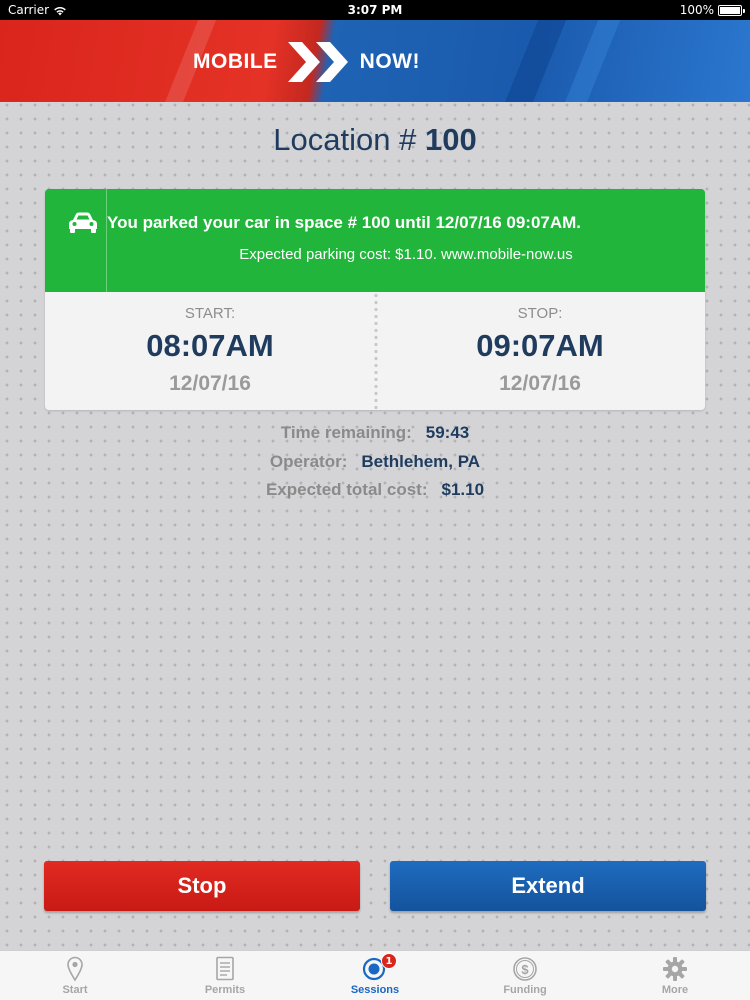  What do you see at coordinates (202, 886) in the screenshot?
I see `stop-button: Stop` at bounding box center [202, 886].